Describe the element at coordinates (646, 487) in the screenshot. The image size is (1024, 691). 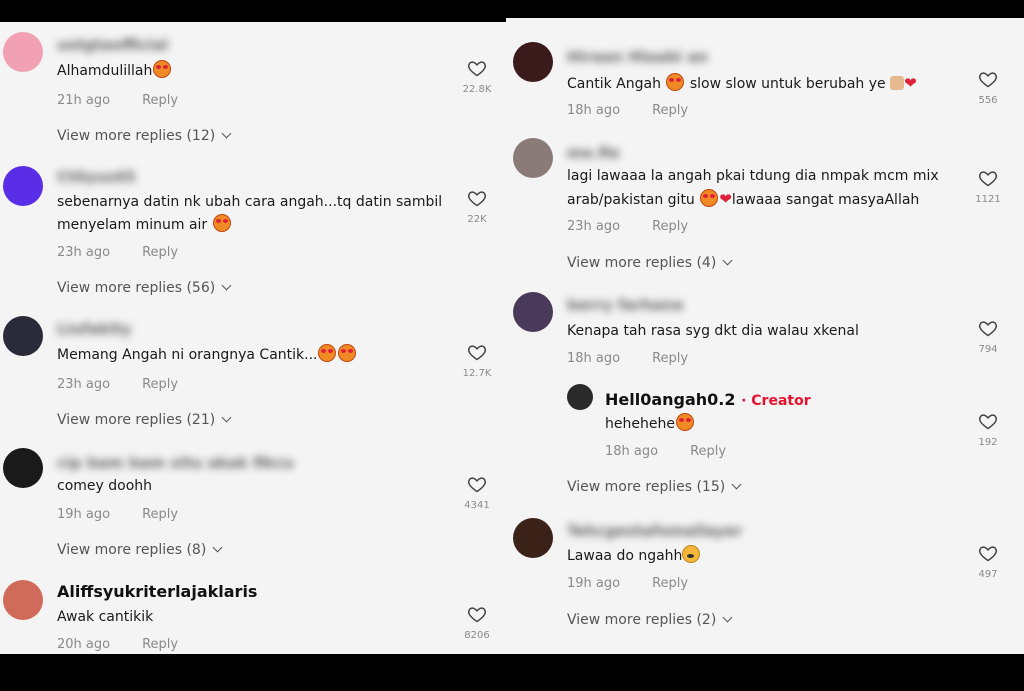
I see `view-more-label: View more replies (15)` at that location.